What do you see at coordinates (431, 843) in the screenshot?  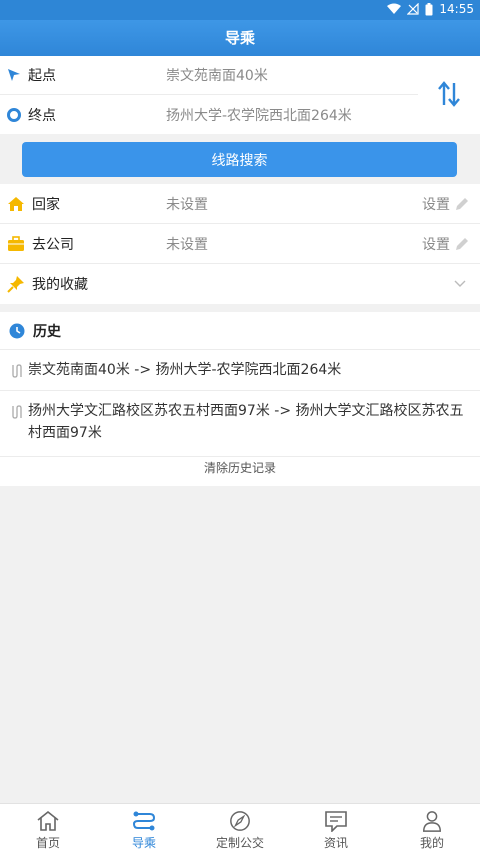 I see `tab-mine-label: 我的` at bounding box center [431, 843].